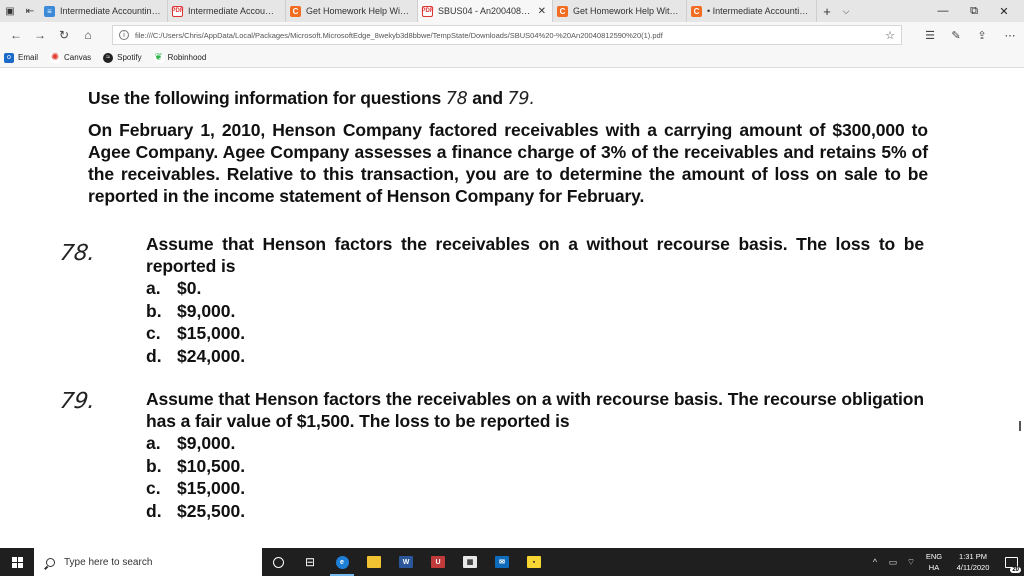 The image size is (1024, 576). I want to click on cortana-icon, so click(278, 562).